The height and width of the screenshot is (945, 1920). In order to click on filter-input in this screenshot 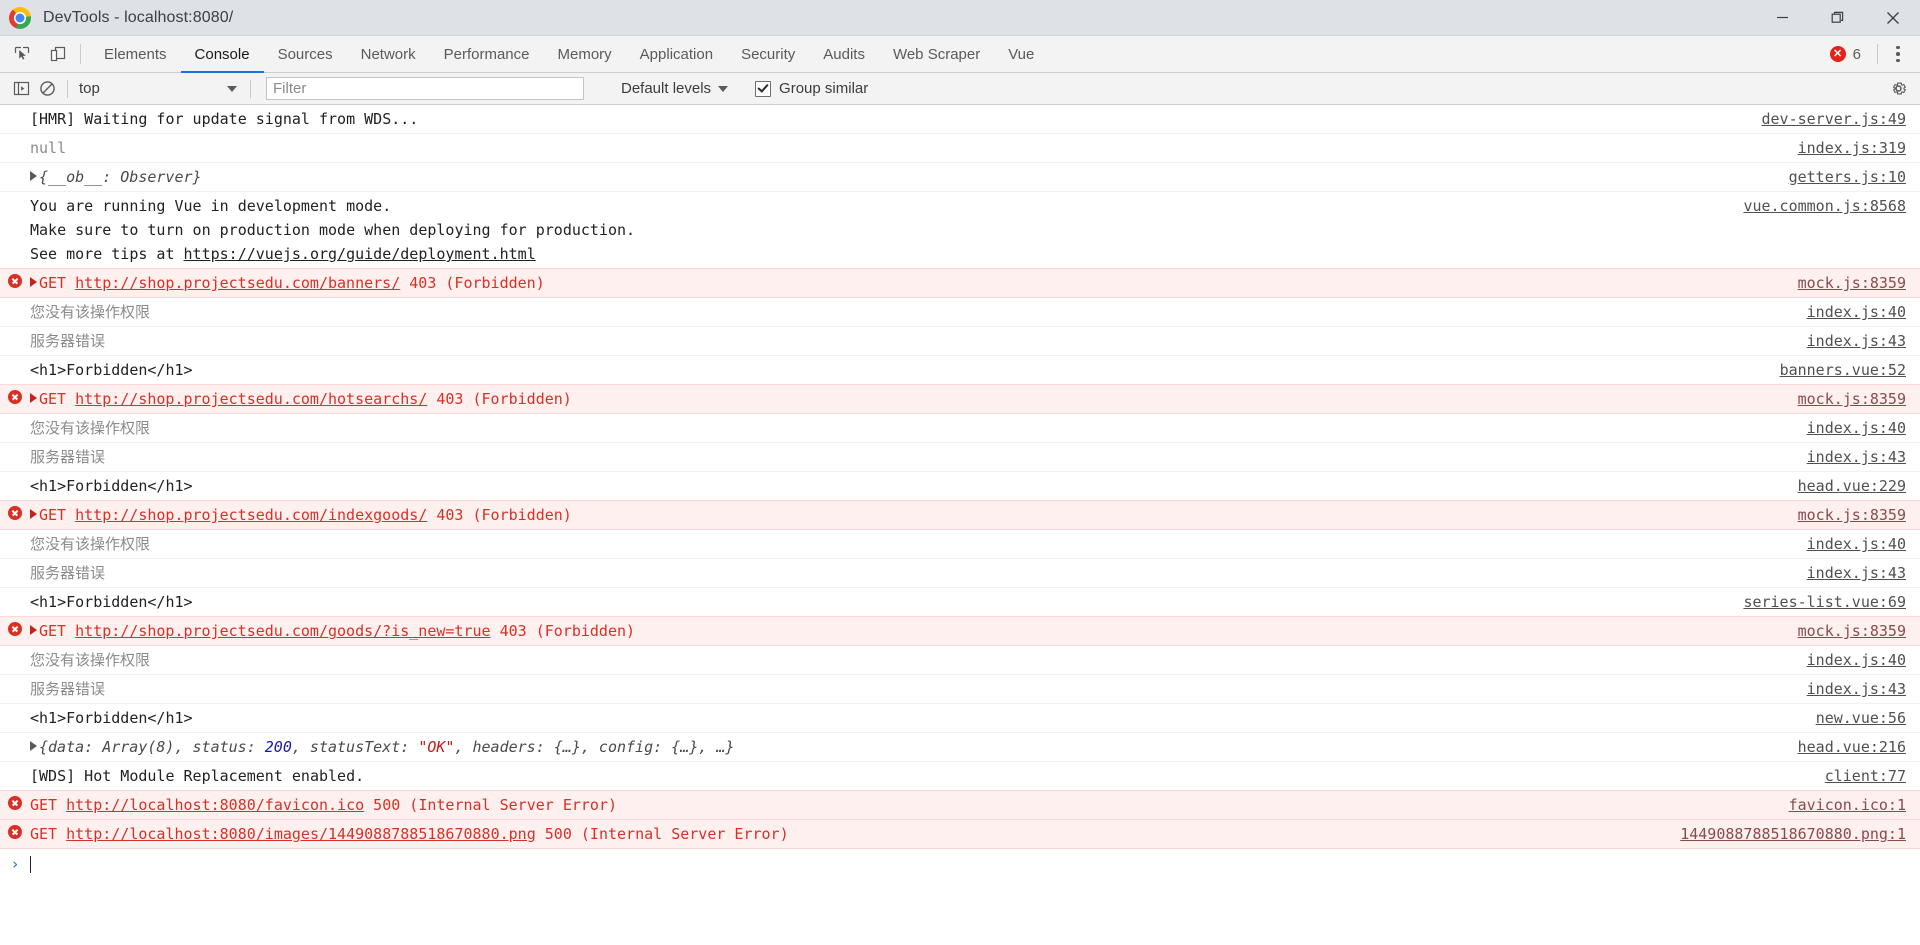, I will do `click(425, 88)`.